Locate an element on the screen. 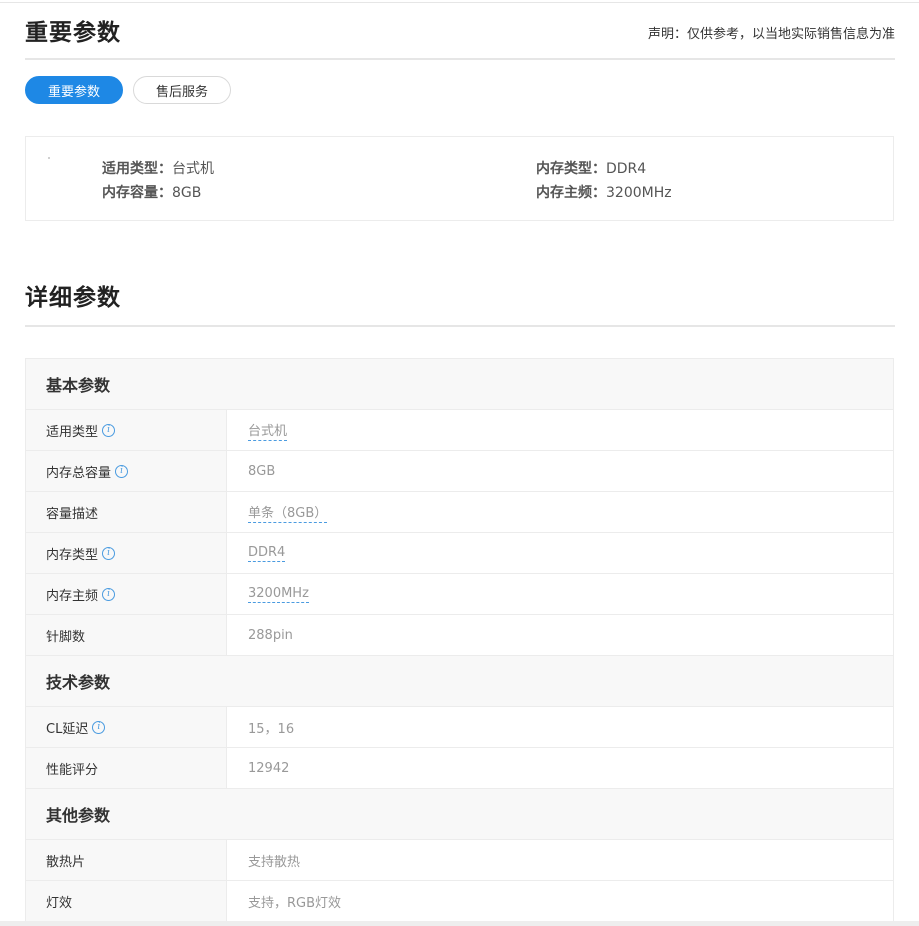 Image resolution: width=919 pixels, height=926 pixels. spec-name: 容量描述 is located at coordinates (72, 514).